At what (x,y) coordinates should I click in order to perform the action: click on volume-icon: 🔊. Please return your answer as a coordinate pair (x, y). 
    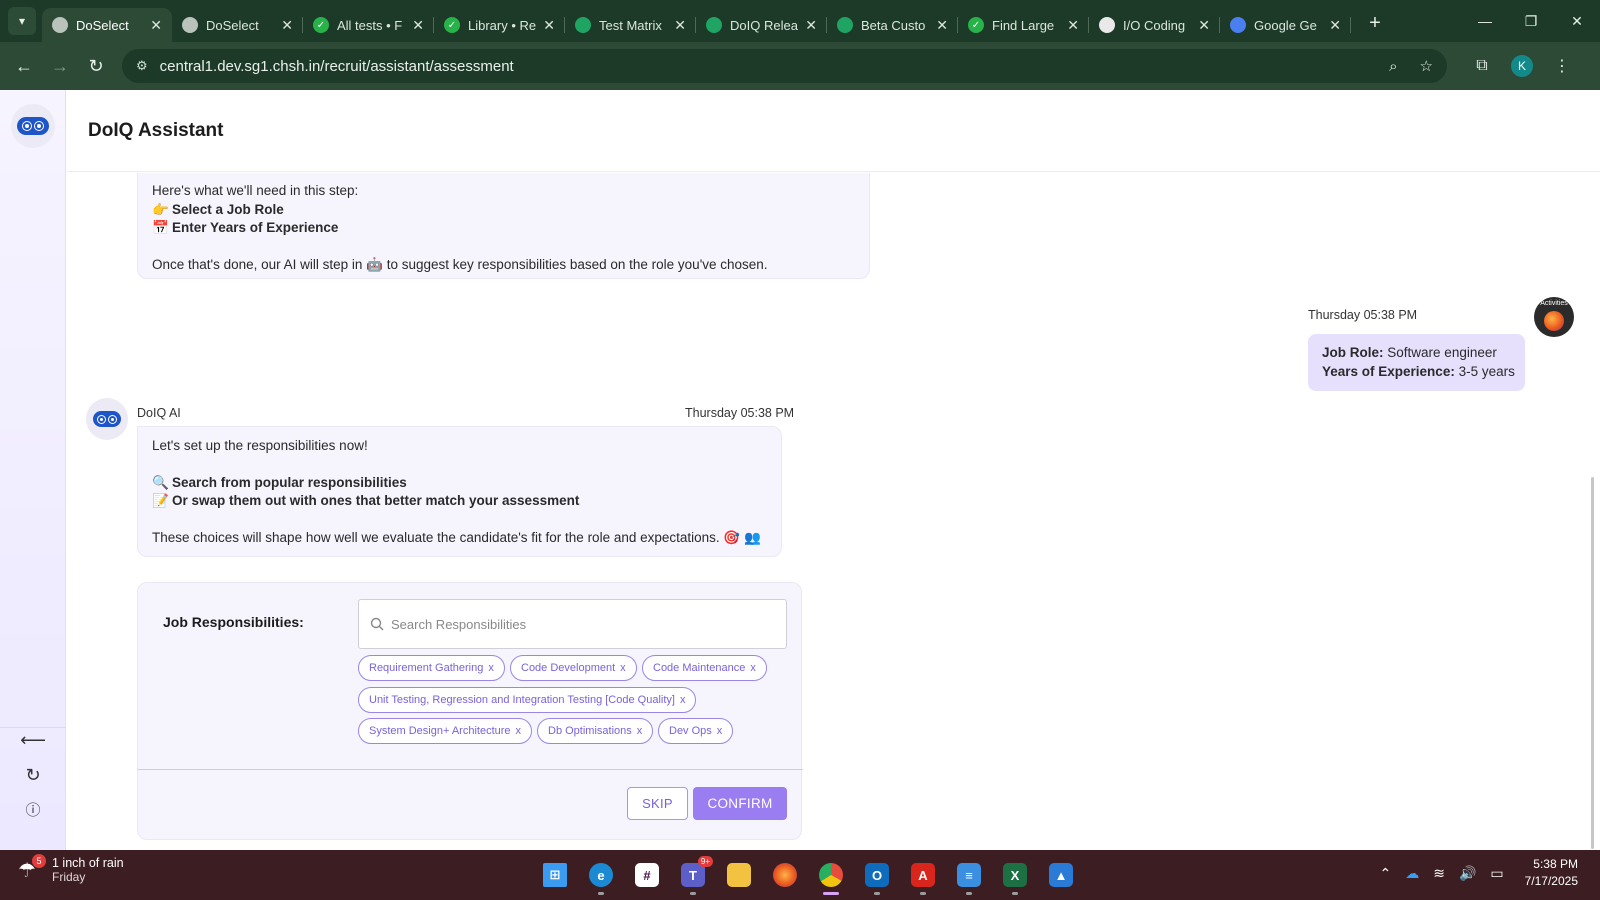
    Looking at the image, I should click on (1467, 873).